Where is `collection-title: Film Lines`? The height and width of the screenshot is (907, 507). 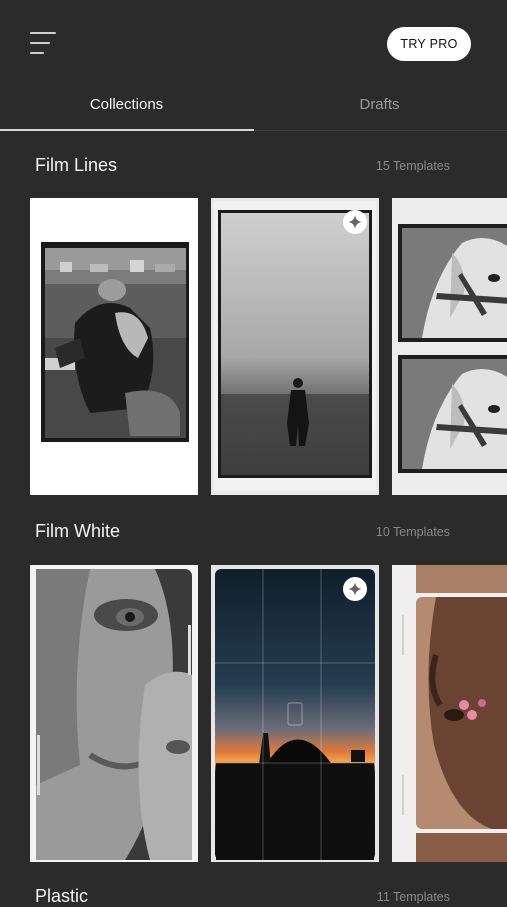 collection-title: Film Lines is located at coordinates (76, 165).